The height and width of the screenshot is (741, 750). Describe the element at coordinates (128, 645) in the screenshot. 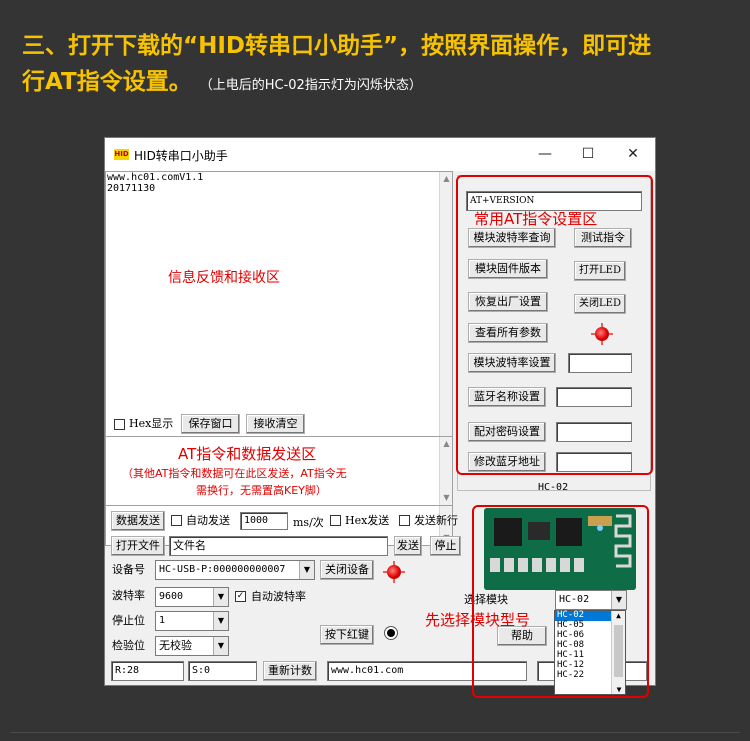

I see `parity-label: 检验位` at that location.